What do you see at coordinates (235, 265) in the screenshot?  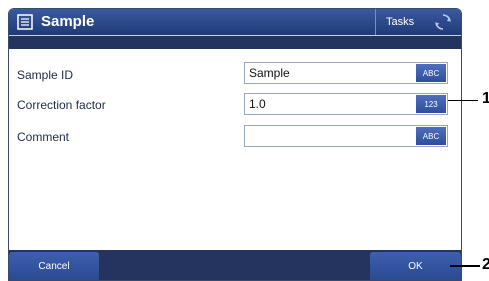 I see `bottom-bar: Cancel OK` at bounding box center [235, 265].